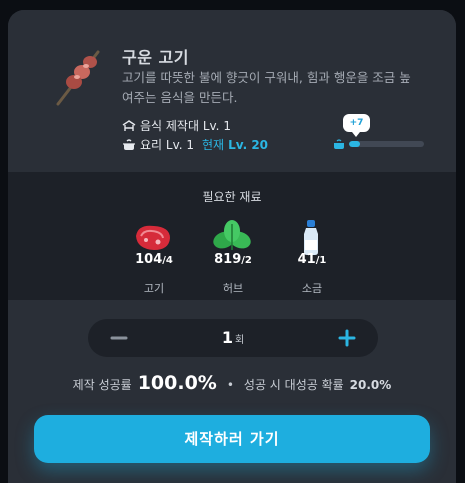 The width and height of the screenshot is (465, 483). Describe the element at coordinates (248, 144) in the screenshot. I see `current-level-value: Lv. 20` at that location.